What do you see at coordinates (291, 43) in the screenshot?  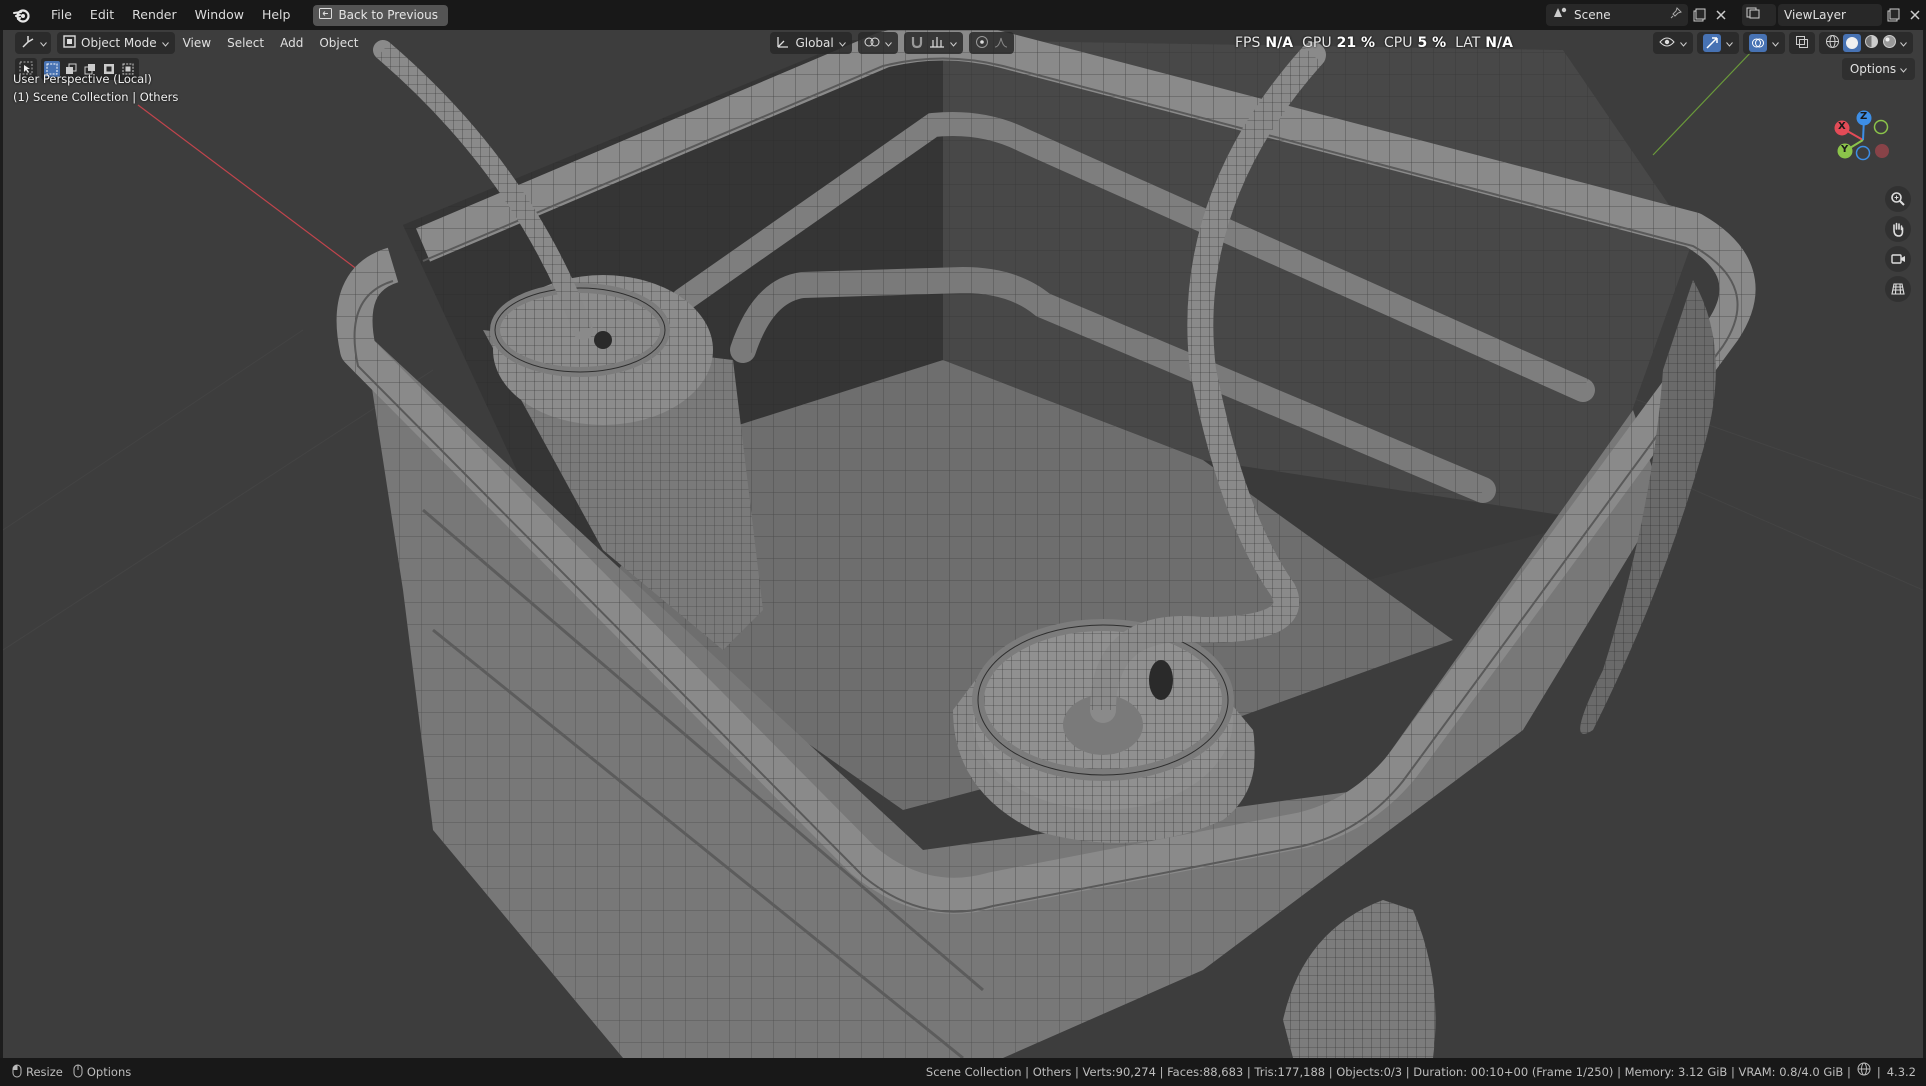 I see `menu-add: Add` at bounding box center [291, 43].